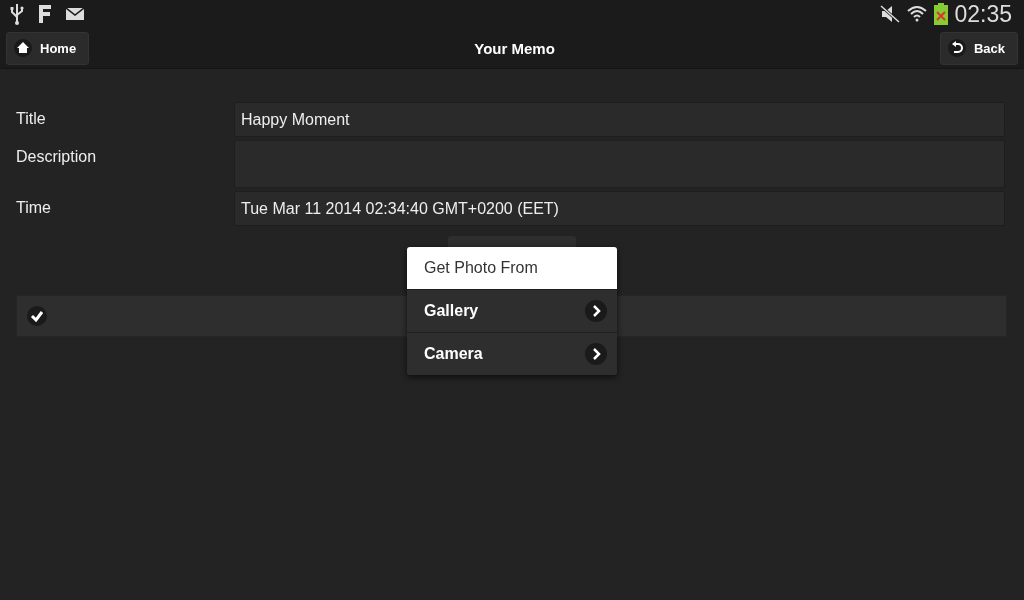 This screenshot has height=600, width=1024. I want to click on field-label: Time, so click(34, 207).